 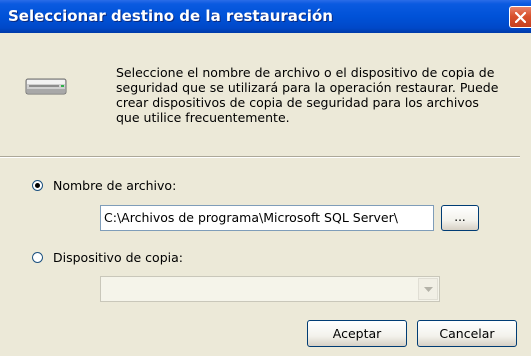 I want to click on radio-selected-dot, so click(x=37, y=185).